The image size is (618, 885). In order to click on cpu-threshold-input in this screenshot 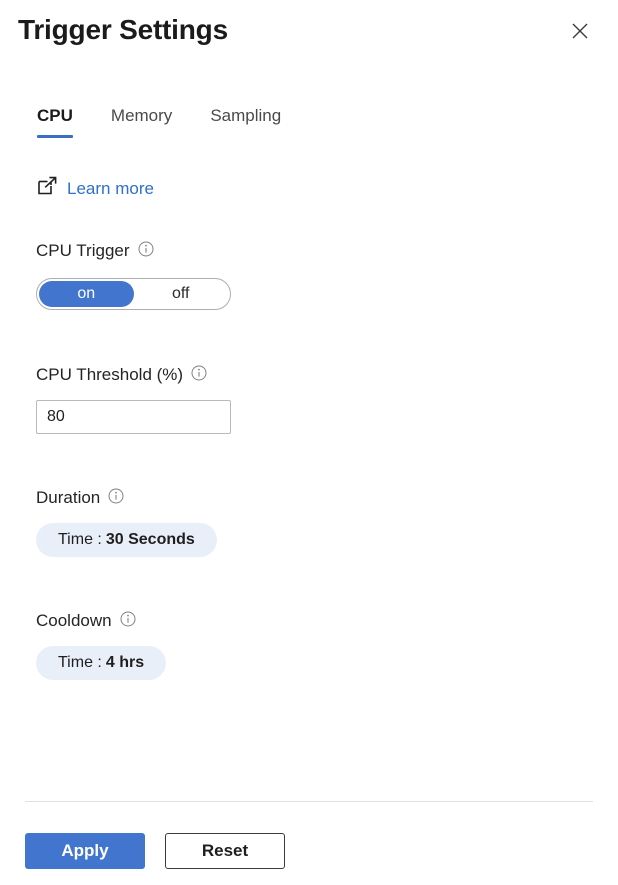, I will do `click(133, 417)`.